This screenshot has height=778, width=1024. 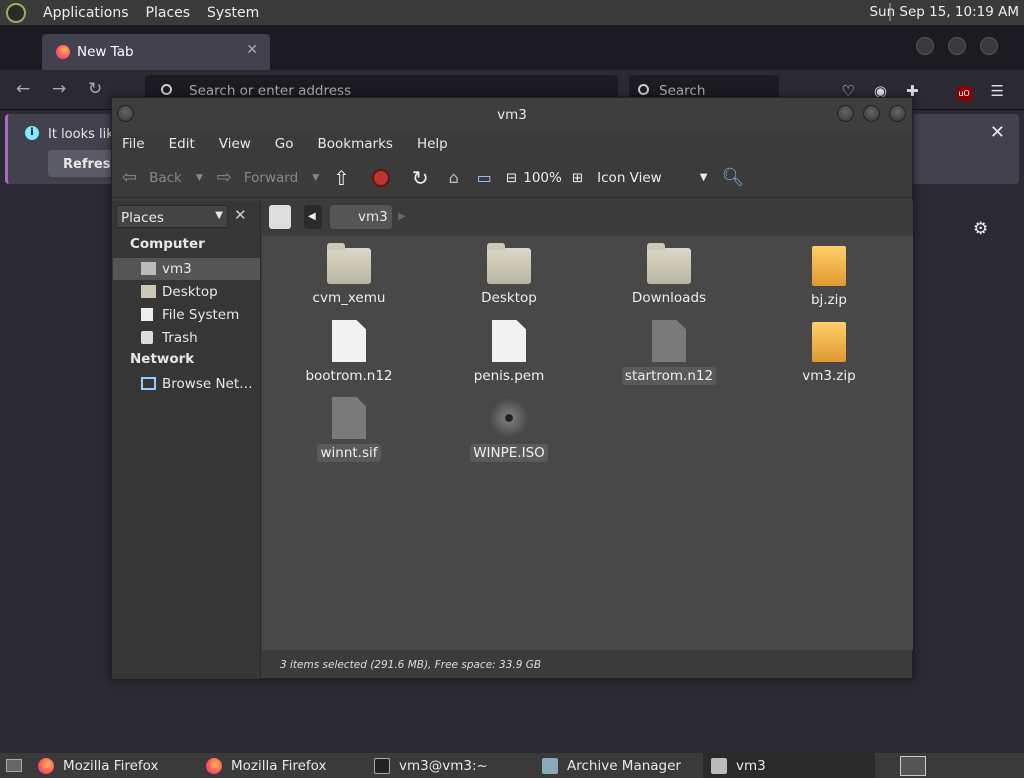 I want to click on zoom-out-icon: ⊟, so click(x=511, y=178).